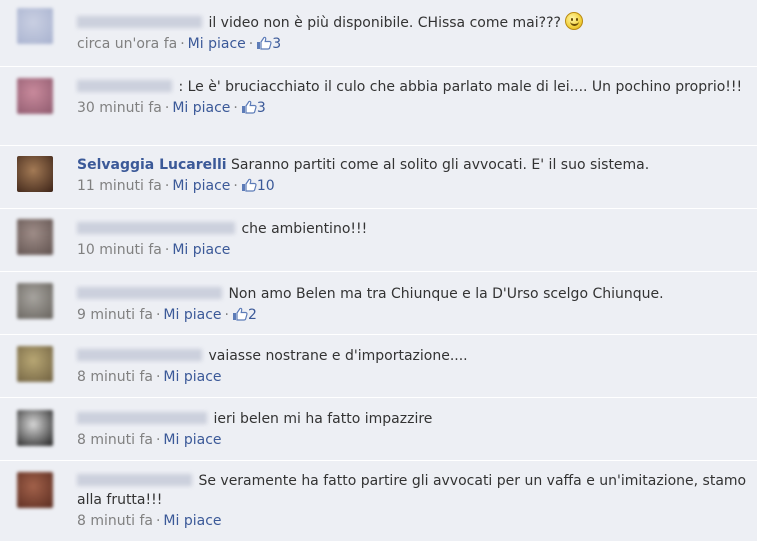 Image resolution: width=767 pixels, height=542 pixels. Describe the element at coordinates (119, 186) in the screenshot. I see `comment-timestamp: 11 minuti fa` at that location.